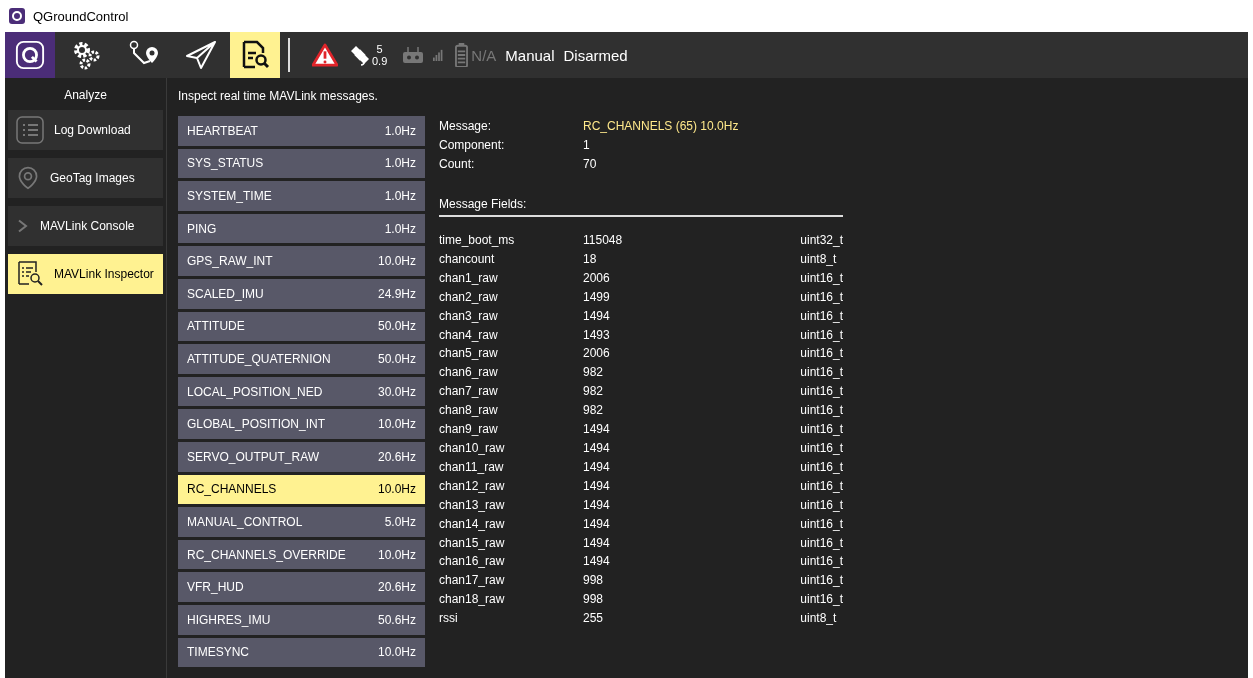 This screenshot has height=678, width=1253. I want to click on remote-control-icon, so click(413, 55).